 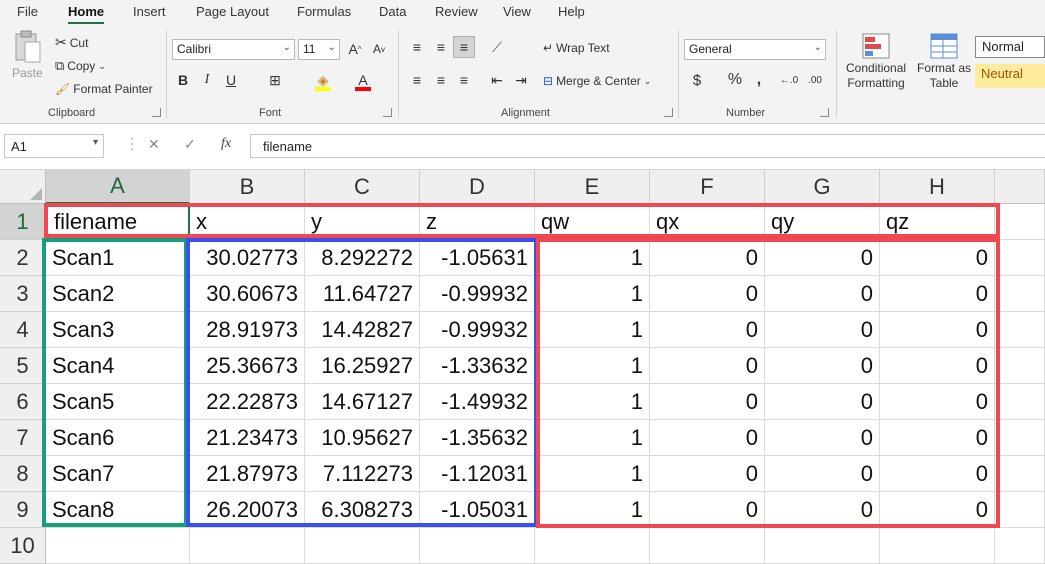 I want to click on data-cell: 30.02773, so click(x=247, y=258).